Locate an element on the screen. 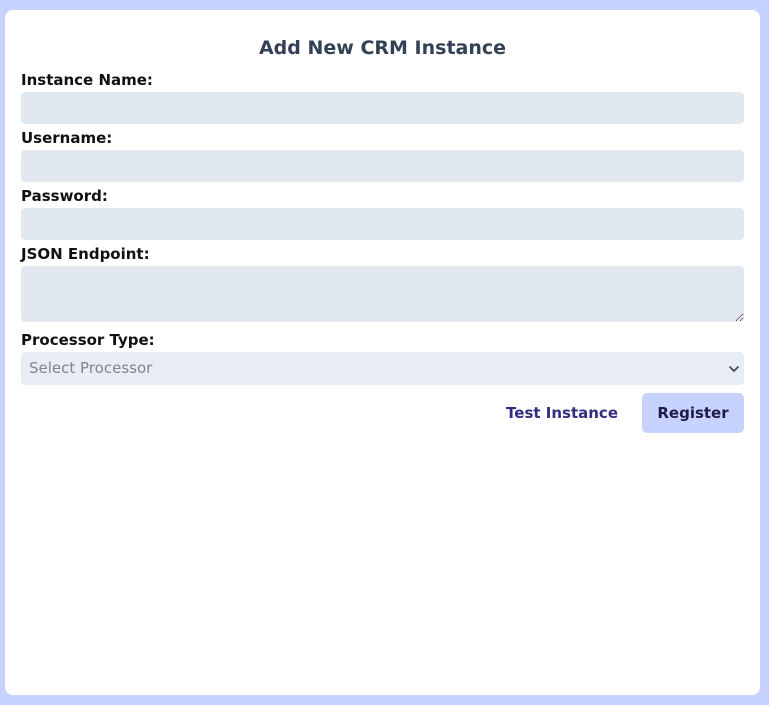 This screenshot has width=769, height=705. username-label: Username: is located at coordinates (67, 138).